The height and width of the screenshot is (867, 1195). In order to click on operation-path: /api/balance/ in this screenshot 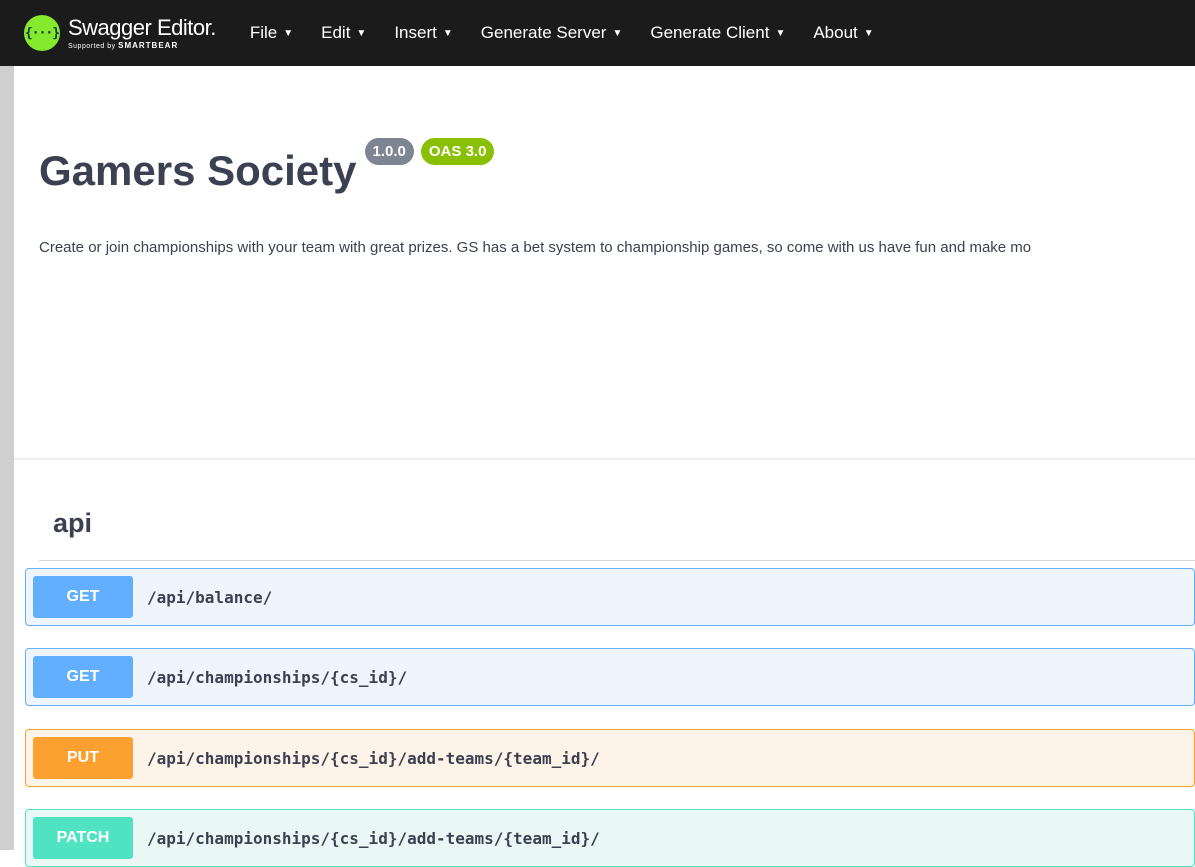, I will do `click(210, 597)`.